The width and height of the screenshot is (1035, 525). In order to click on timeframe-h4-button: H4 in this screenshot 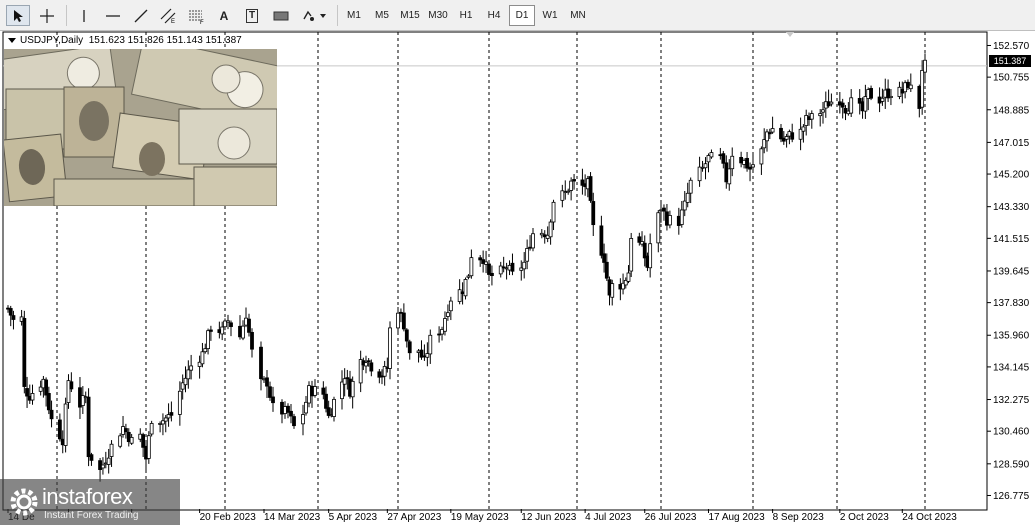, I will do `click(494, 15)`.